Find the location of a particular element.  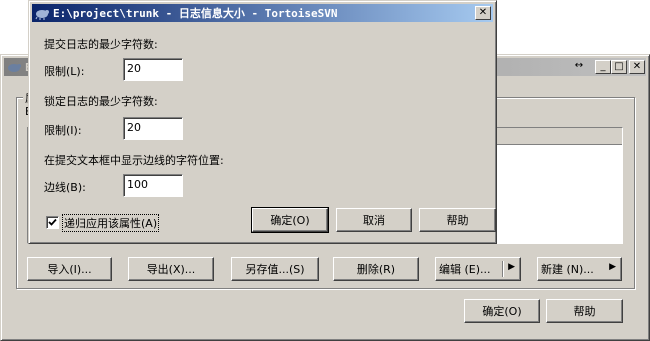

dialog-ok-button: 确定(O) is located at coordinates (290, 220).